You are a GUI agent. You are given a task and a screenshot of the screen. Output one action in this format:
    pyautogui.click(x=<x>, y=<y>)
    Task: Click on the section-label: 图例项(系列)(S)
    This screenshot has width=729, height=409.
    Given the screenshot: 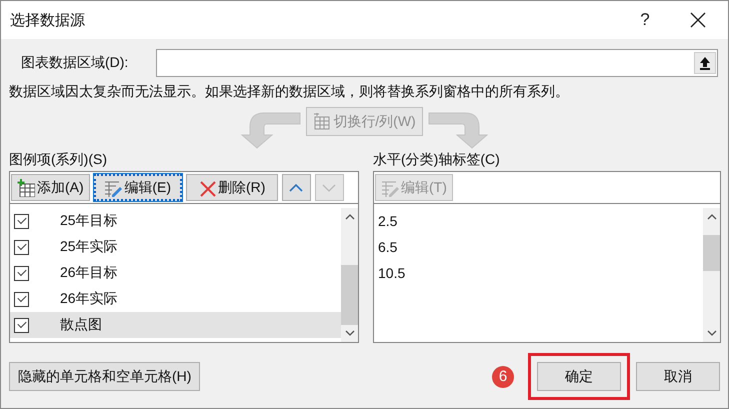 What is the action you would take?
    pyautogui.click(x=58, y=160)
    